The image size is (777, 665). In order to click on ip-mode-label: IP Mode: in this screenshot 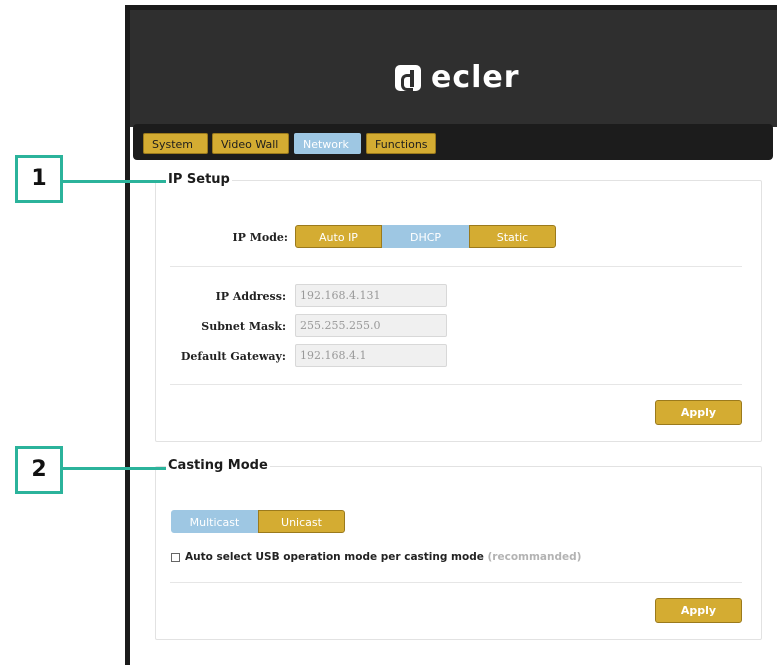, I will do `click(260, 237)`.